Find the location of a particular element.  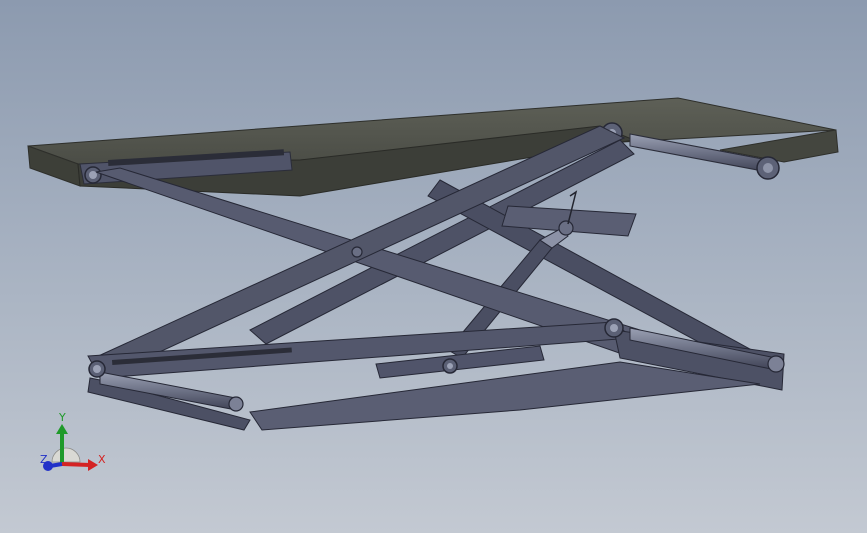

actuator-upper-pin is located at coordinates (566, 228).